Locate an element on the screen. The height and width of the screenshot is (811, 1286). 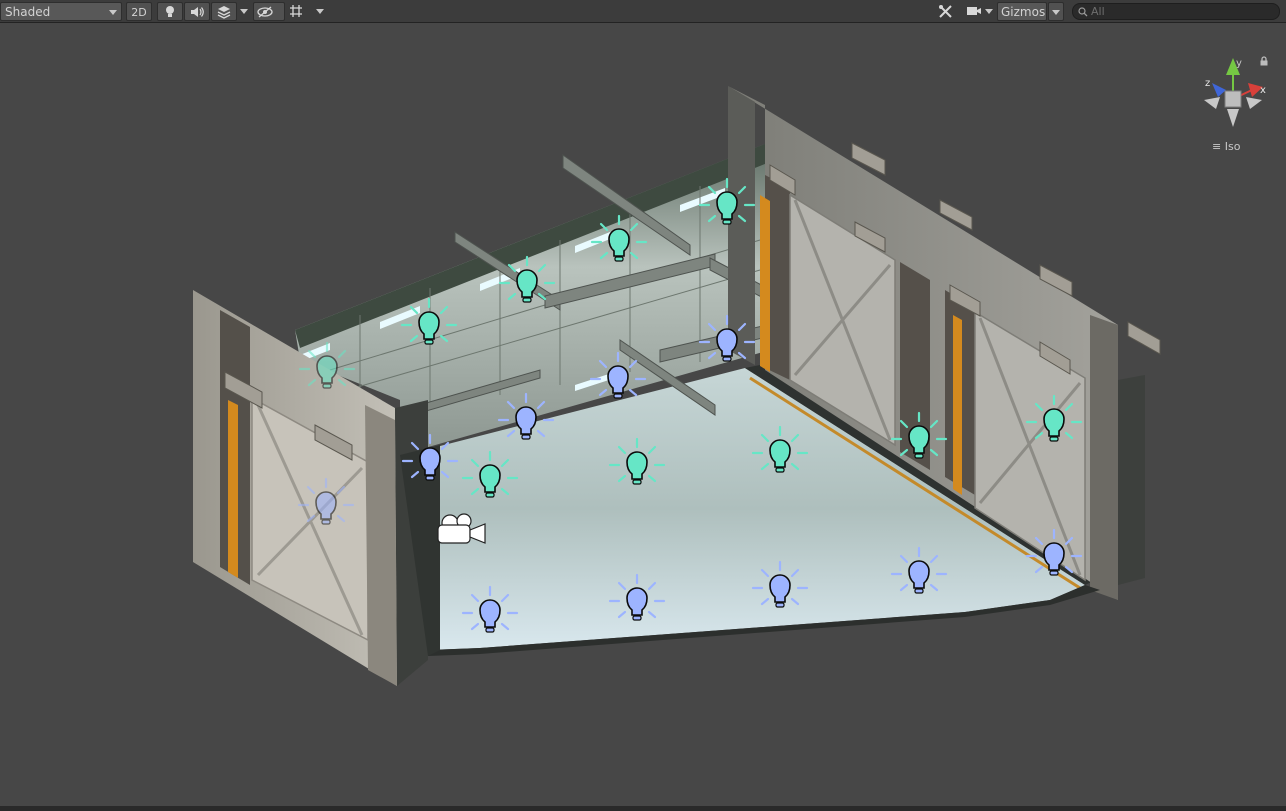
gizmos-label: Gizmos is located at coordinates (1023, 12).